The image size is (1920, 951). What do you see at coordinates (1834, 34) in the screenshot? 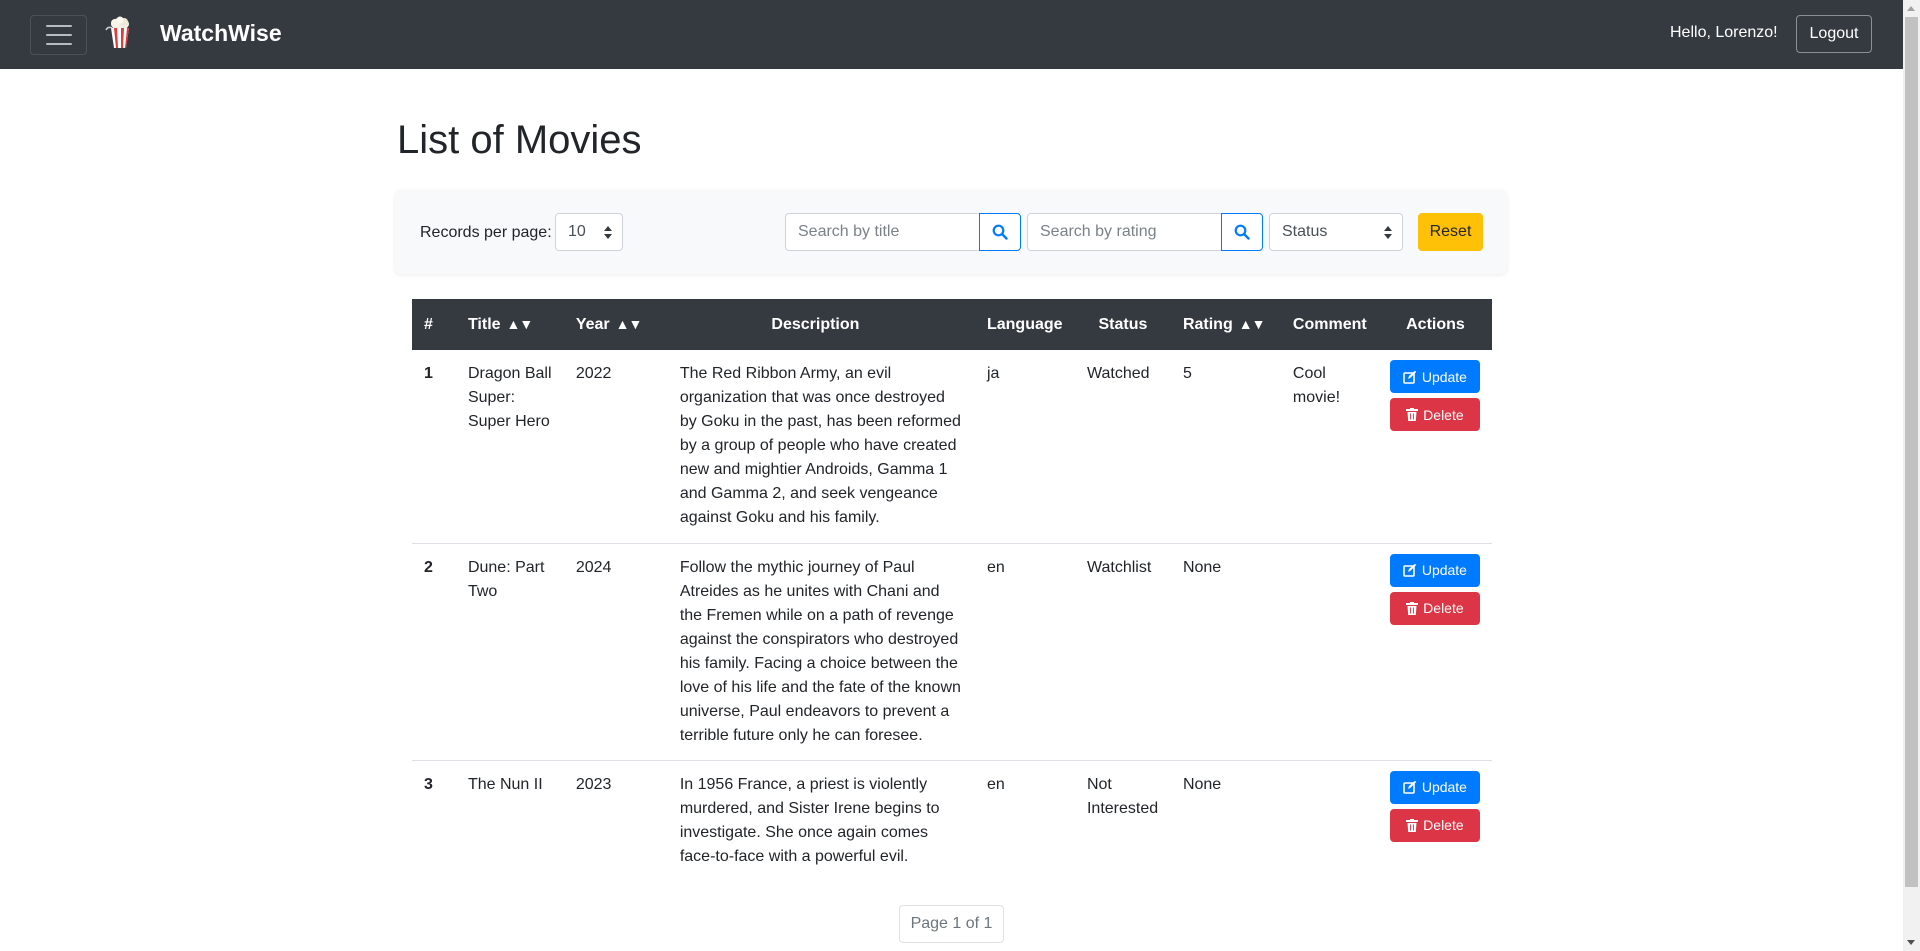
I see `logout-button: Logout` at bounding box center [1834, 34].